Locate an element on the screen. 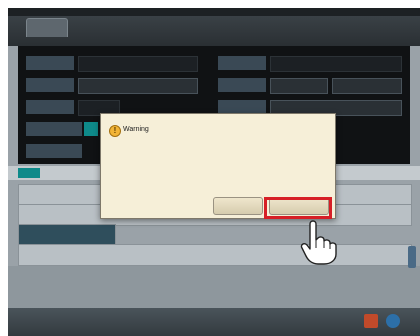 Image resolution: width=420 pixels, height=336 pixels. section-button is located at coordinates (29, 173).